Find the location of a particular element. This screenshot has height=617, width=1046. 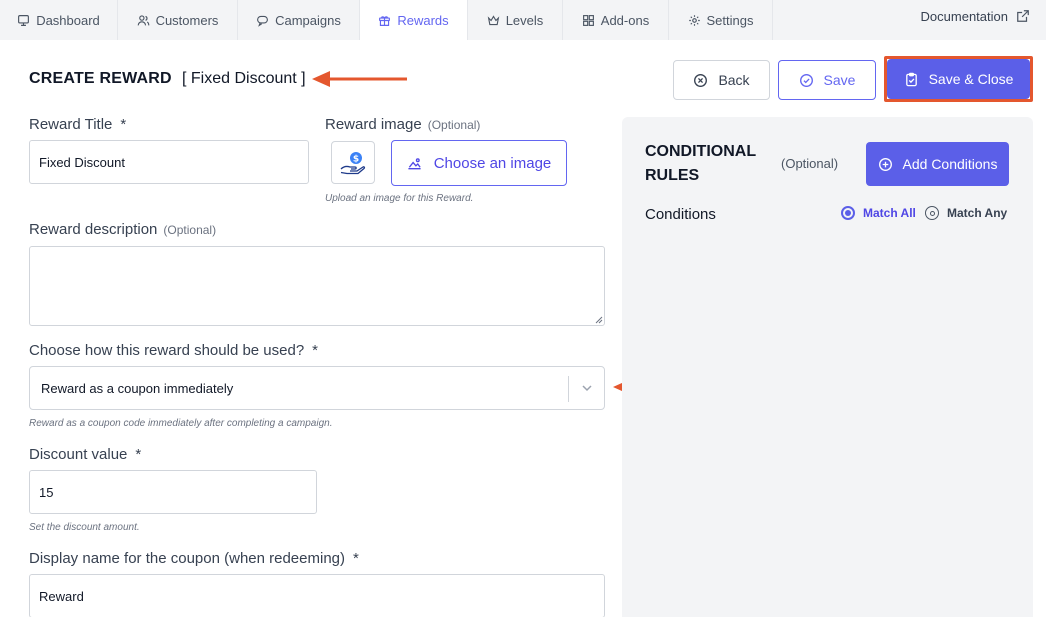

usage-label: Choose how this reward should be used? * is located at coordinates (174, 350).